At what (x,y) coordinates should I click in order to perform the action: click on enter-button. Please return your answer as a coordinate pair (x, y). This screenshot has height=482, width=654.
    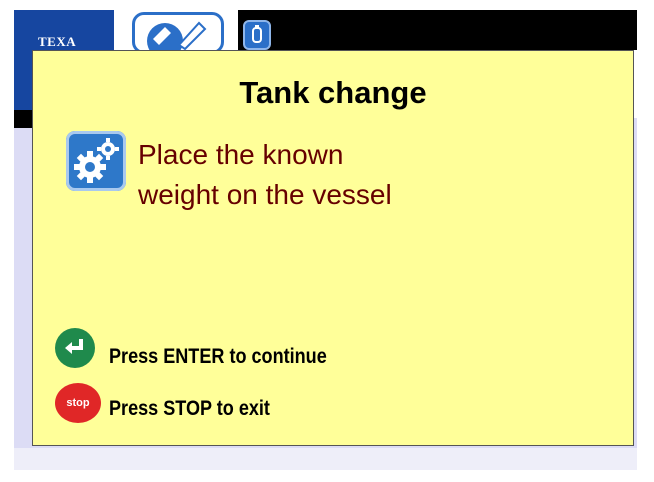
    Looking at the image, I should click on (75, 348).